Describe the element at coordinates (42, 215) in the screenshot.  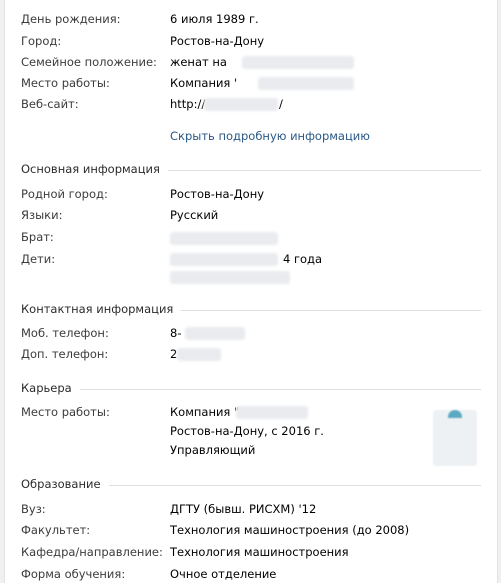
I see `languages-label: Языки:` at that location.